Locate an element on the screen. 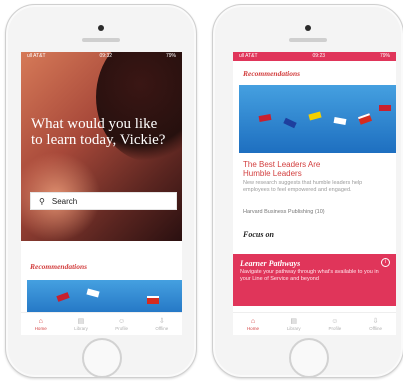  pathway-title: Learner Pathways is located at coordinates (270, 263).